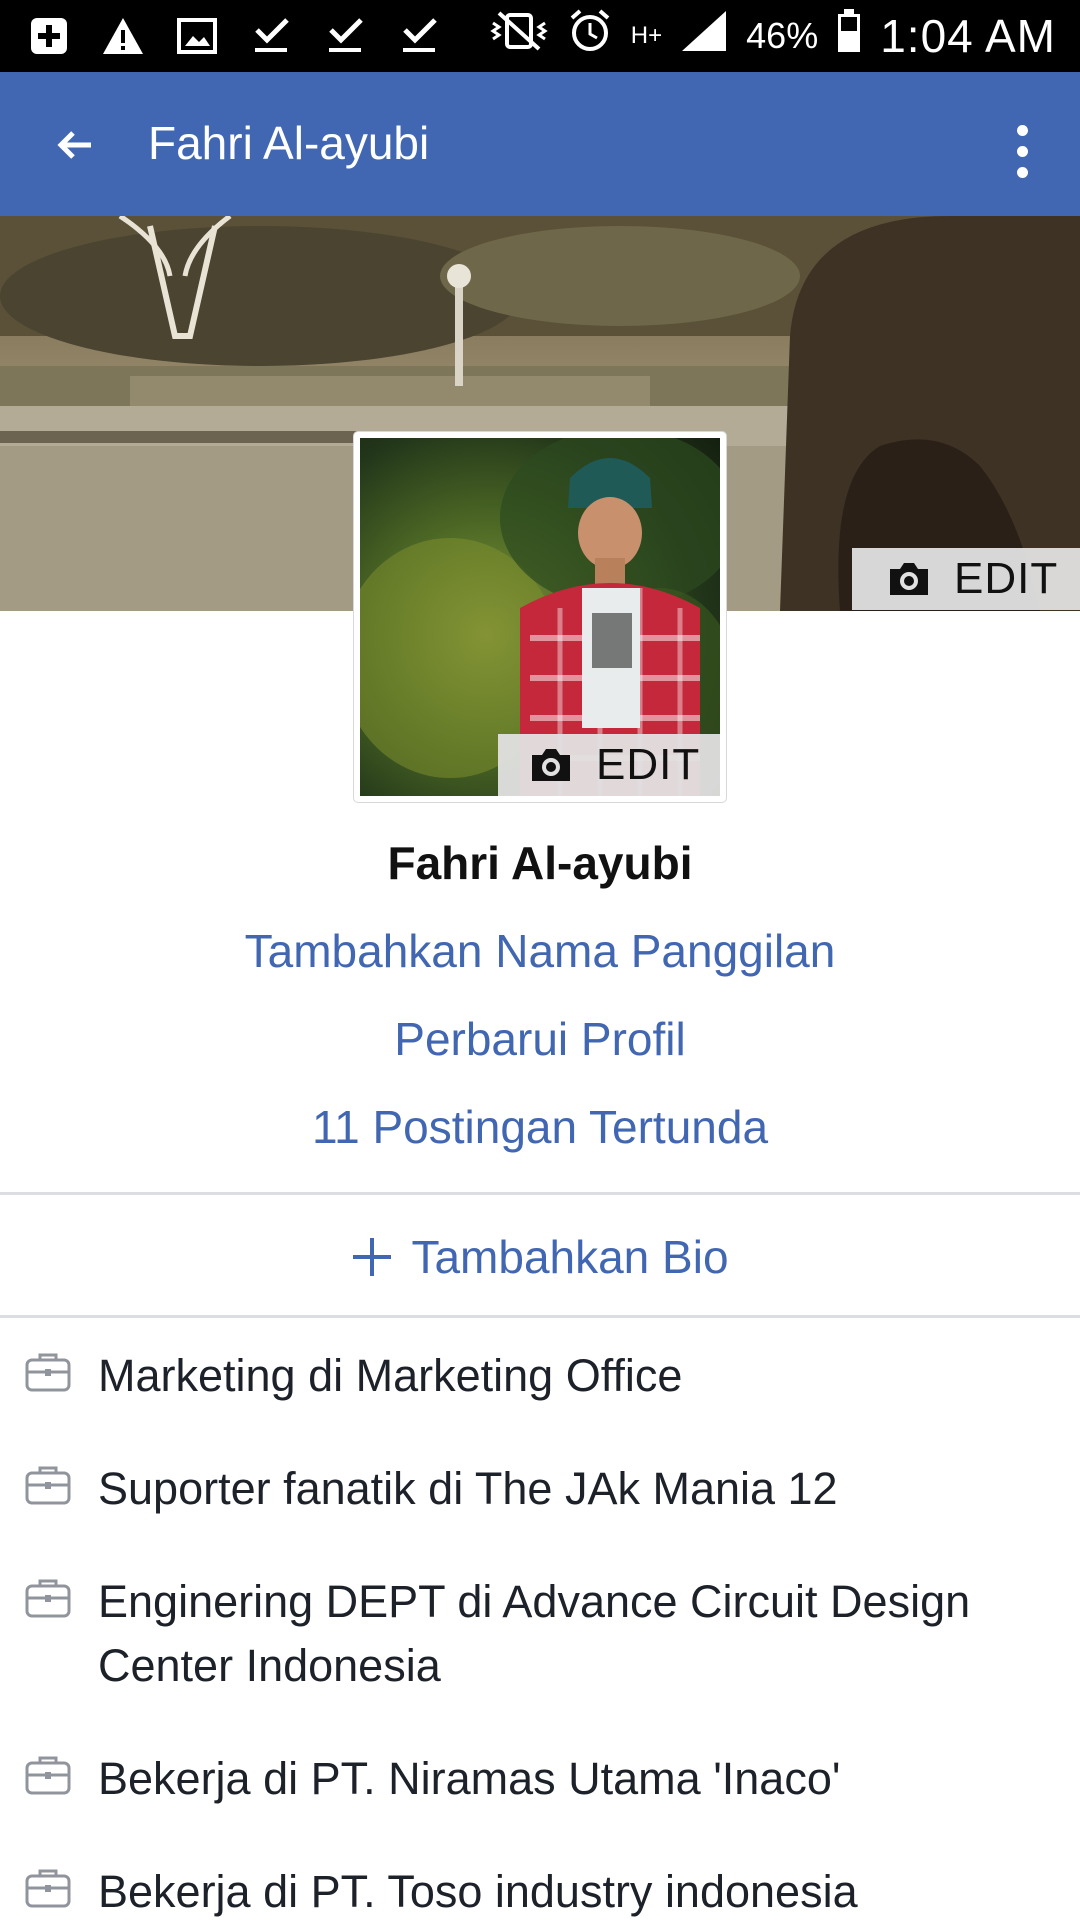 Image resolution: width=1080 pixels, height=1920 pixels. What do you see at coordinates (197, 36) in the screenshot?
I see `image-icon` at bounding box center [197, 36].